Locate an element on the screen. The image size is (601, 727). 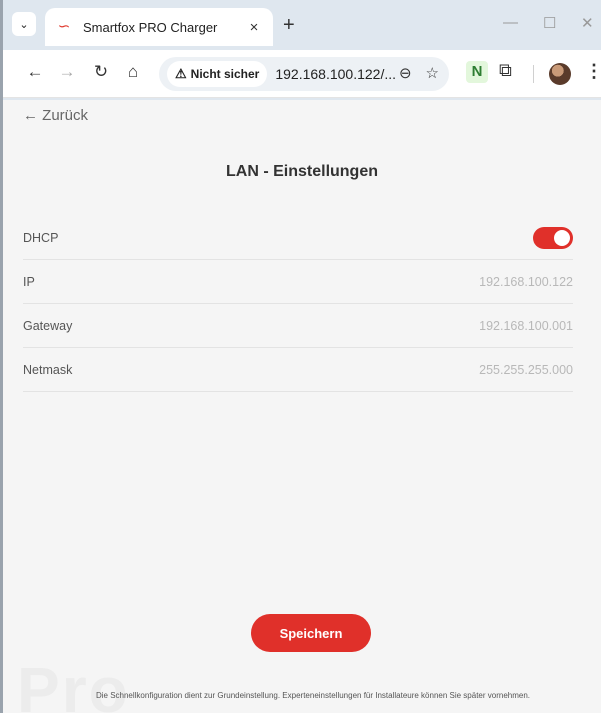
forward-arrow-icon: → is located at coordinates (67, 72).